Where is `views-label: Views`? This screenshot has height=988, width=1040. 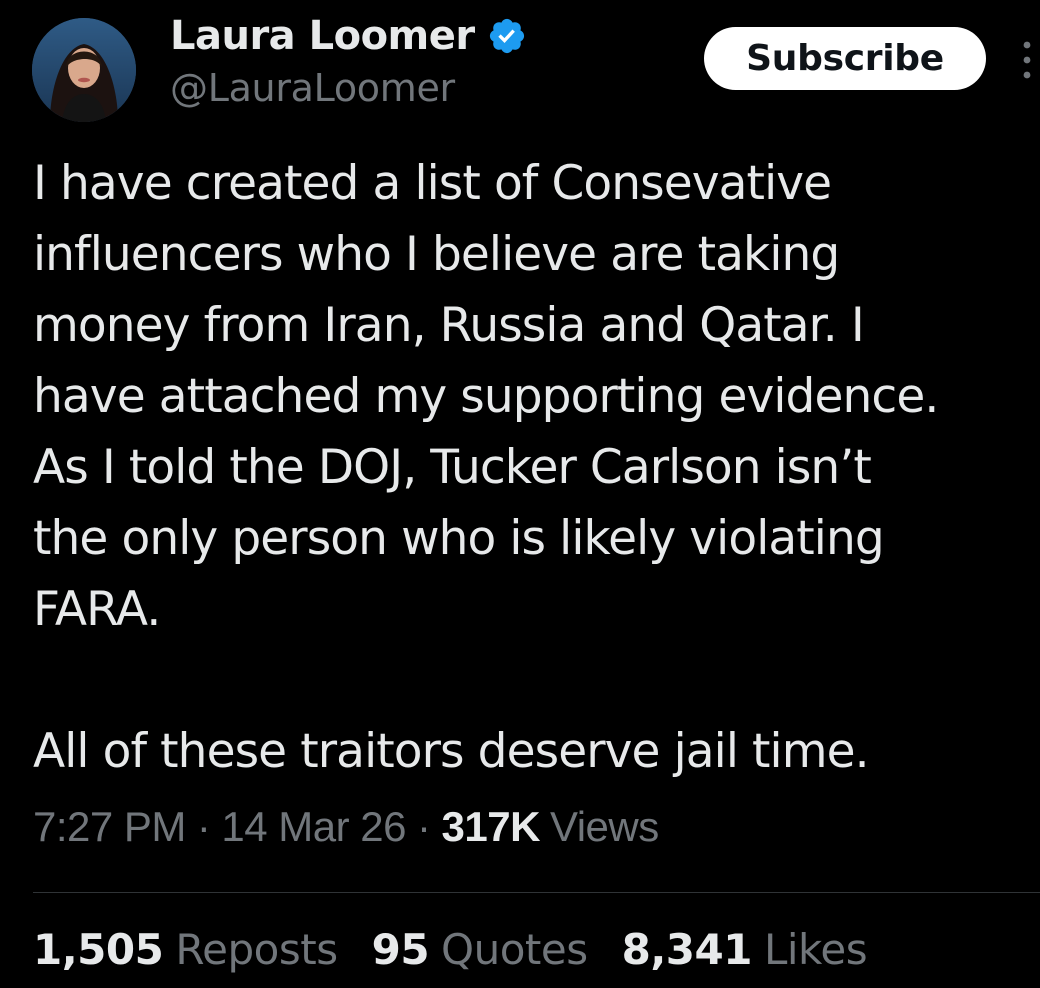
views-label: Views is located at coordinates (604, 826).